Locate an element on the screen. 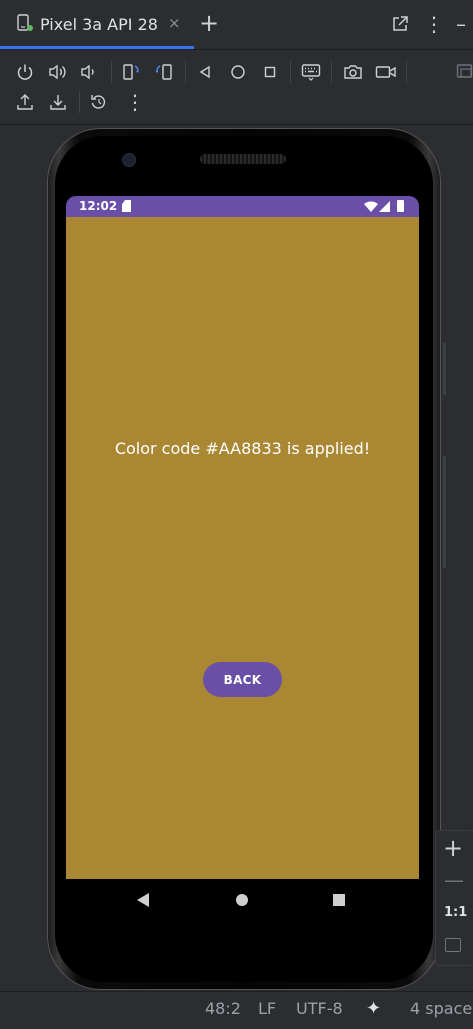  keyboard-icon is located at coordinates (311, 72).